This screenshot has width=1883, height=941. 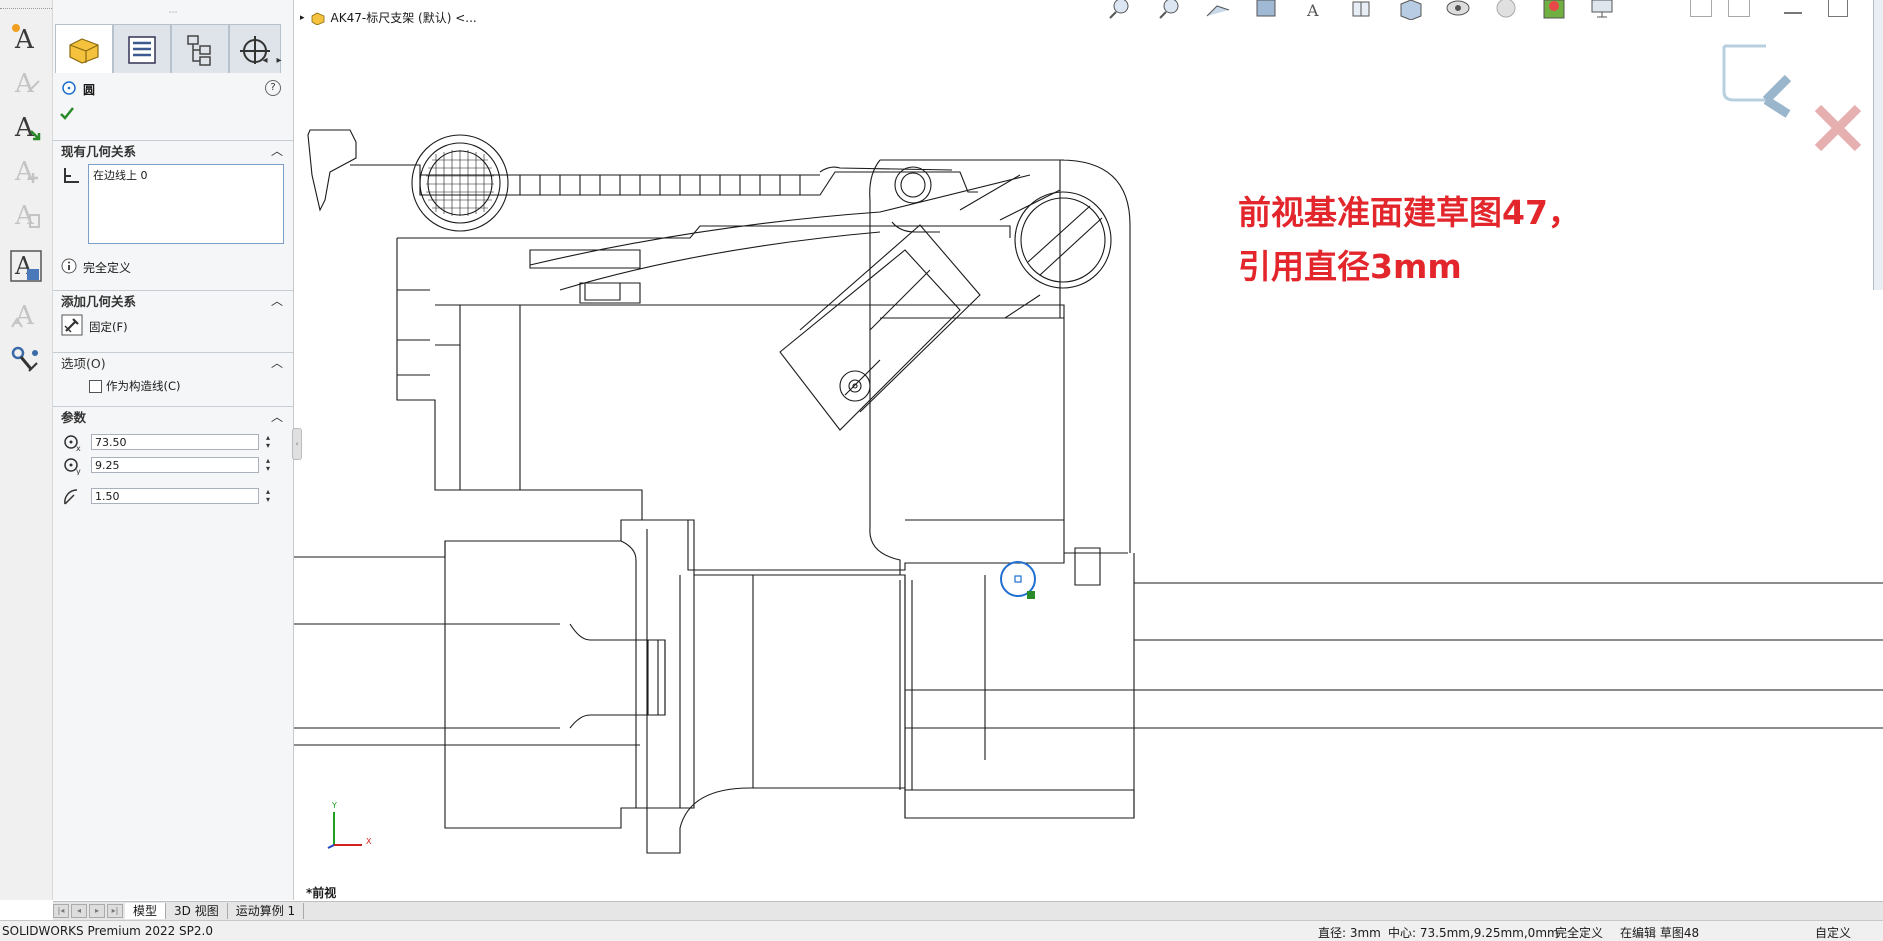 I want to click on last-tab-icon: ▸|, so click(x=115, y=911).